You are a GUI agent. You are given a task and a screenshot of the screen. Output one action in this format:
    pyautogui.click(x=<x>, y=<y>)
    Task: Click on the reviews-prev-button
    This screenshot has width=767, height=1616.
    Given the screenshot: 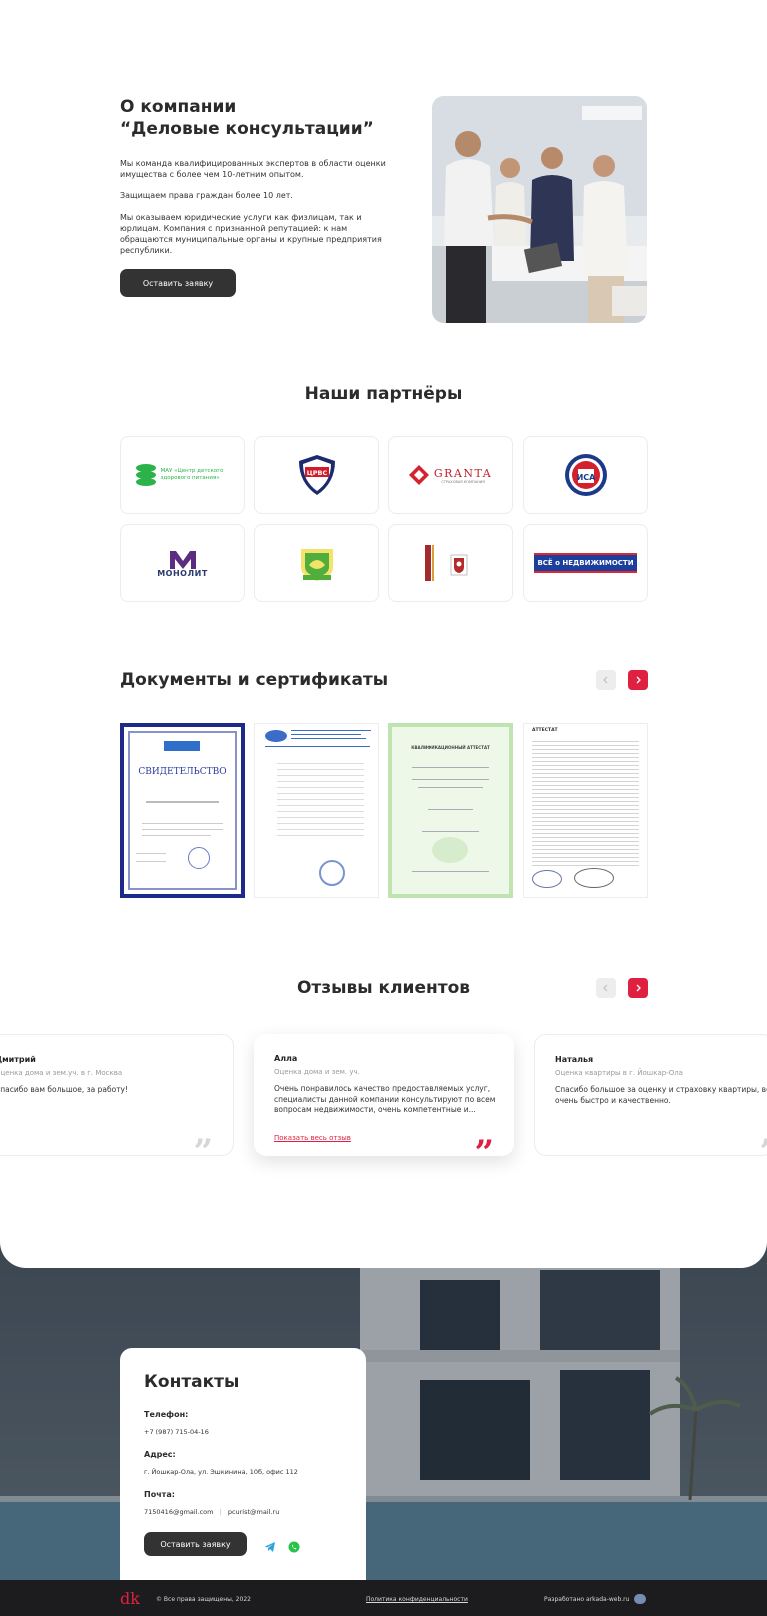 What is the action you would take?
    pyautogui.click(x=606, y=988)
    